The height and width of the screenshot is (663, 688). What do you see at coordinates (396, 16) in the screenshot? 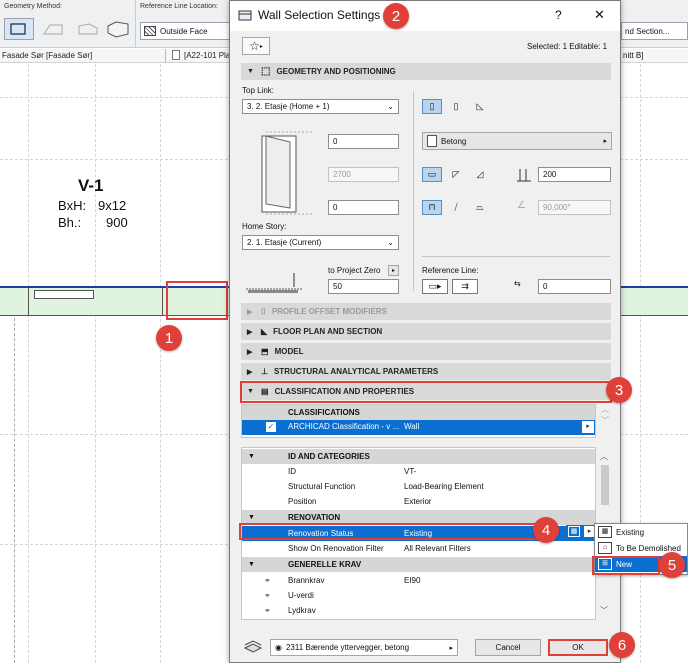
I see `annotation-badge-2: 2` at bounding box center [396, 16].